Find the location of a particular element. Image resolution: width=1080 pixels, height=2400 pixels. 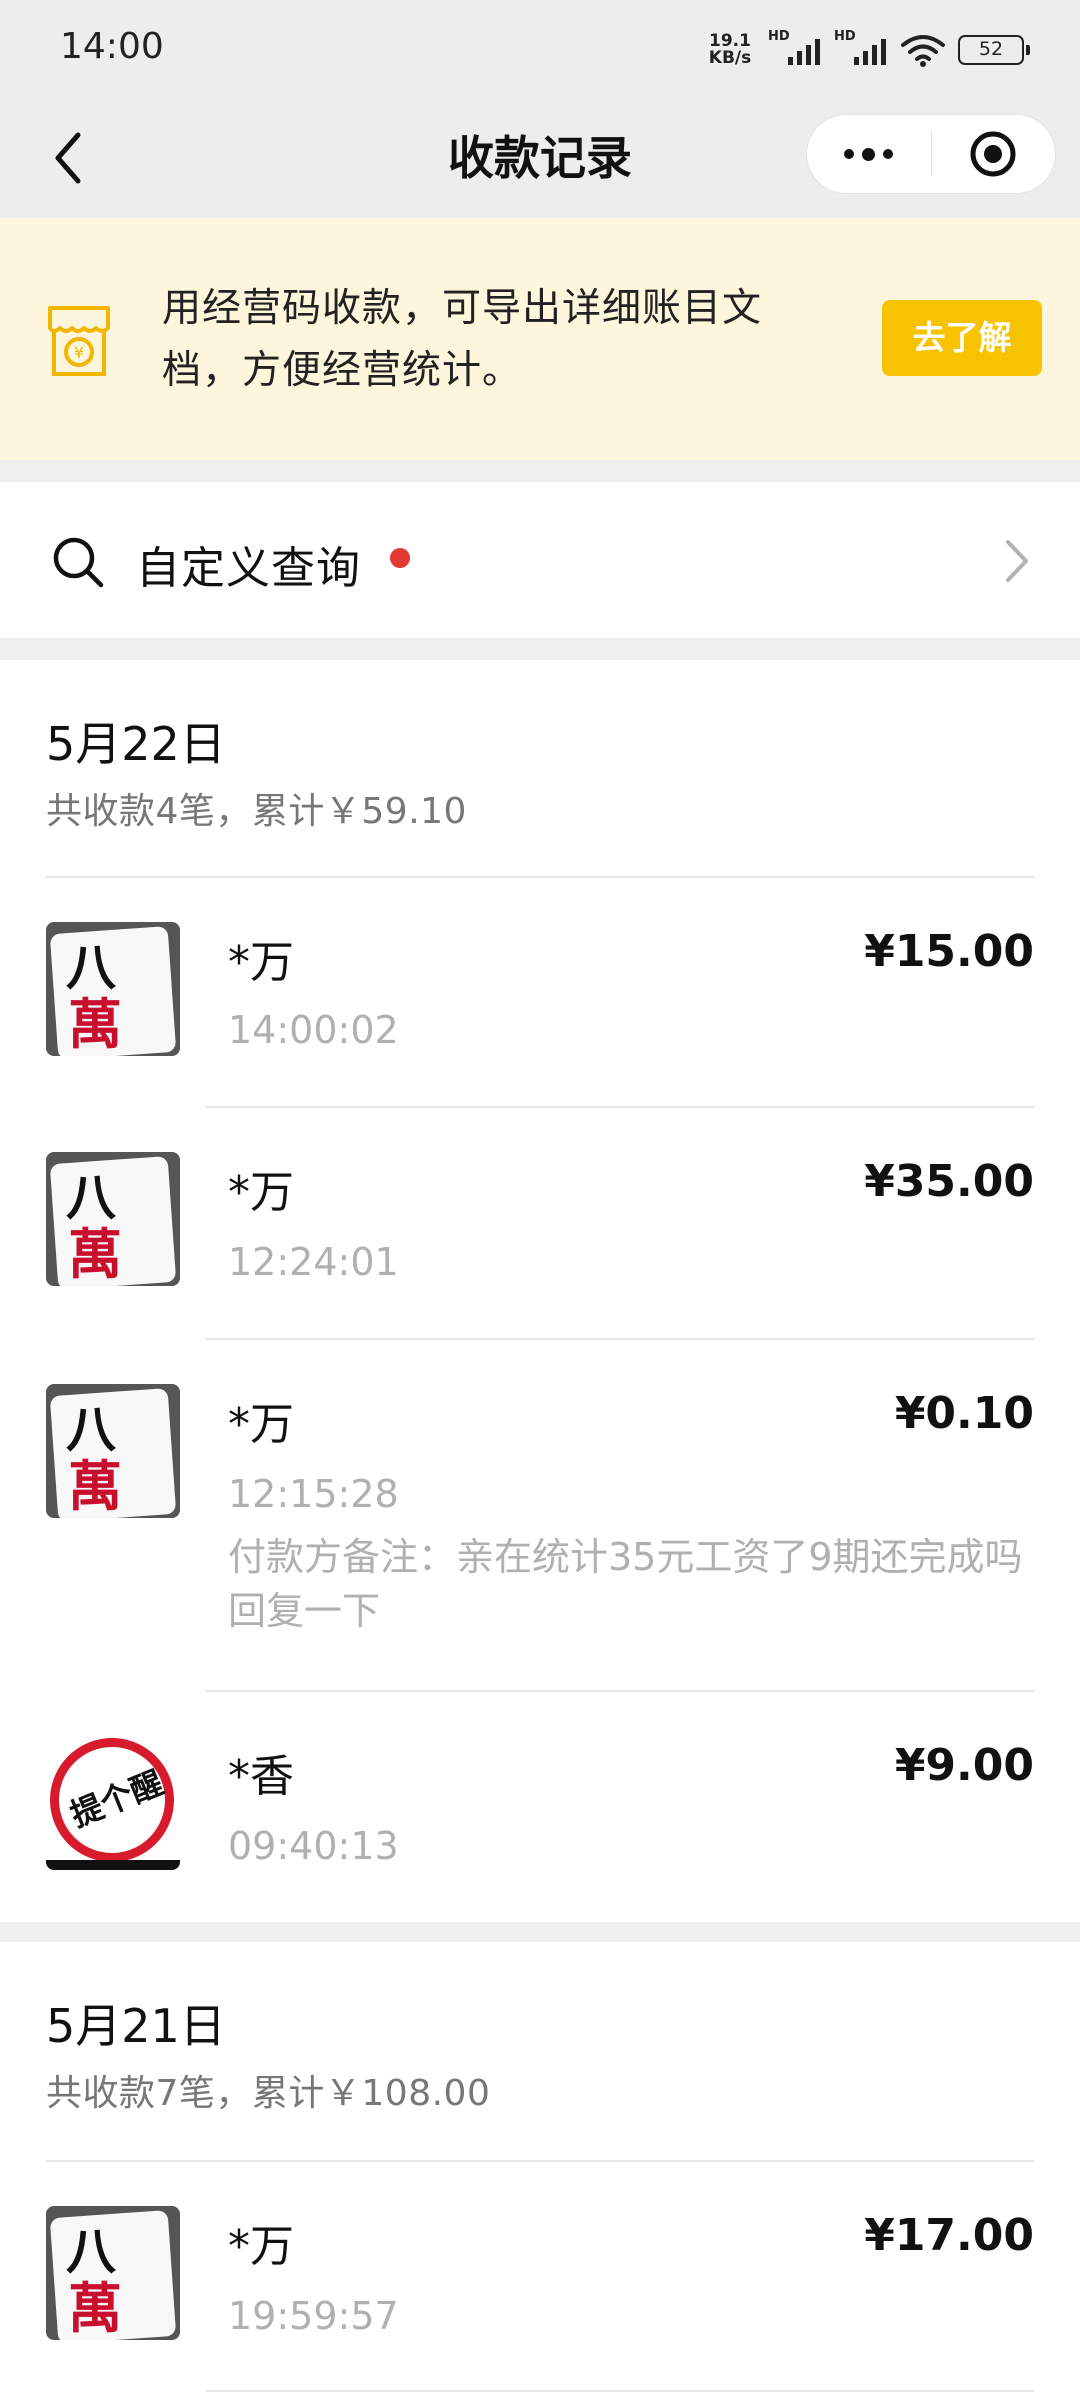

custom-query-label: 自定义查询 is located at coordinates (248, 568).